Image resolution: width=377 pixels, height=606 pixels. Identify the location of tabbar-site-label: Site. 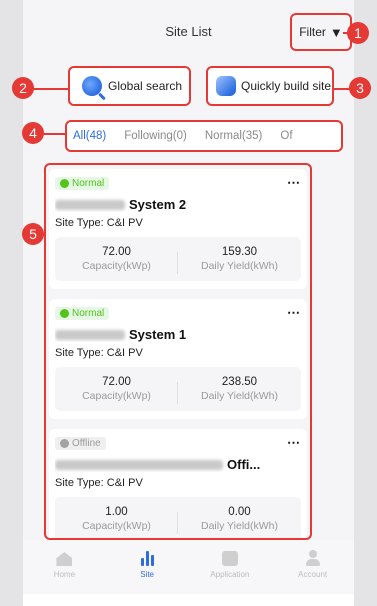
(147, 574).